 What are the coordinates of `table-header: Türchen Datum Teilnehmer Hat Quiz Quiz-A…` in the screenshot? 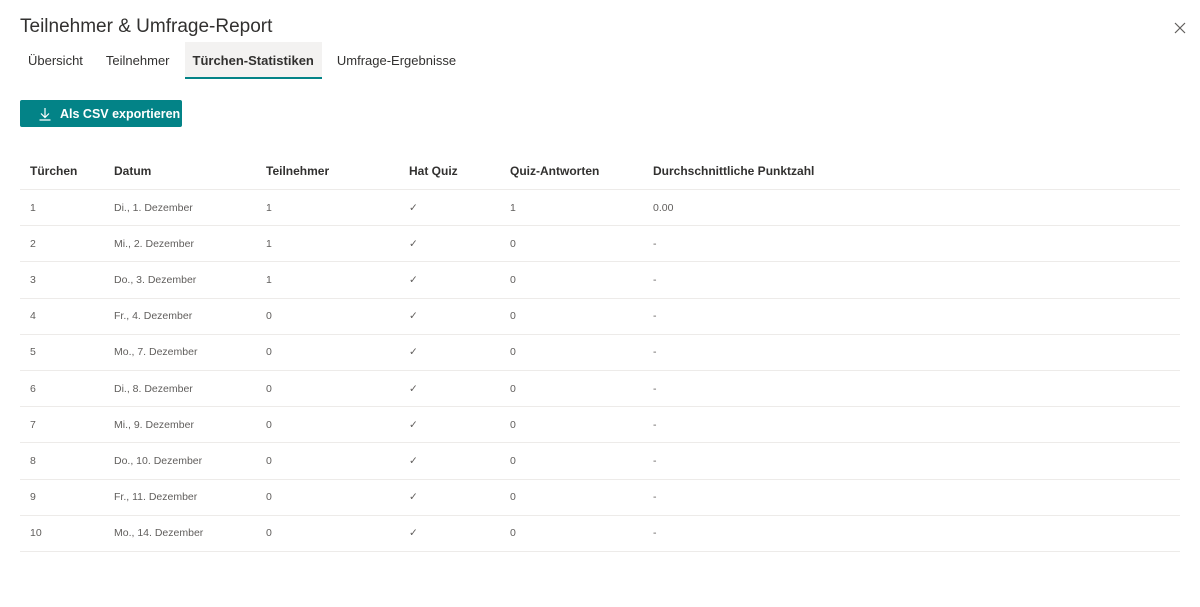 It's located at (600, 171).